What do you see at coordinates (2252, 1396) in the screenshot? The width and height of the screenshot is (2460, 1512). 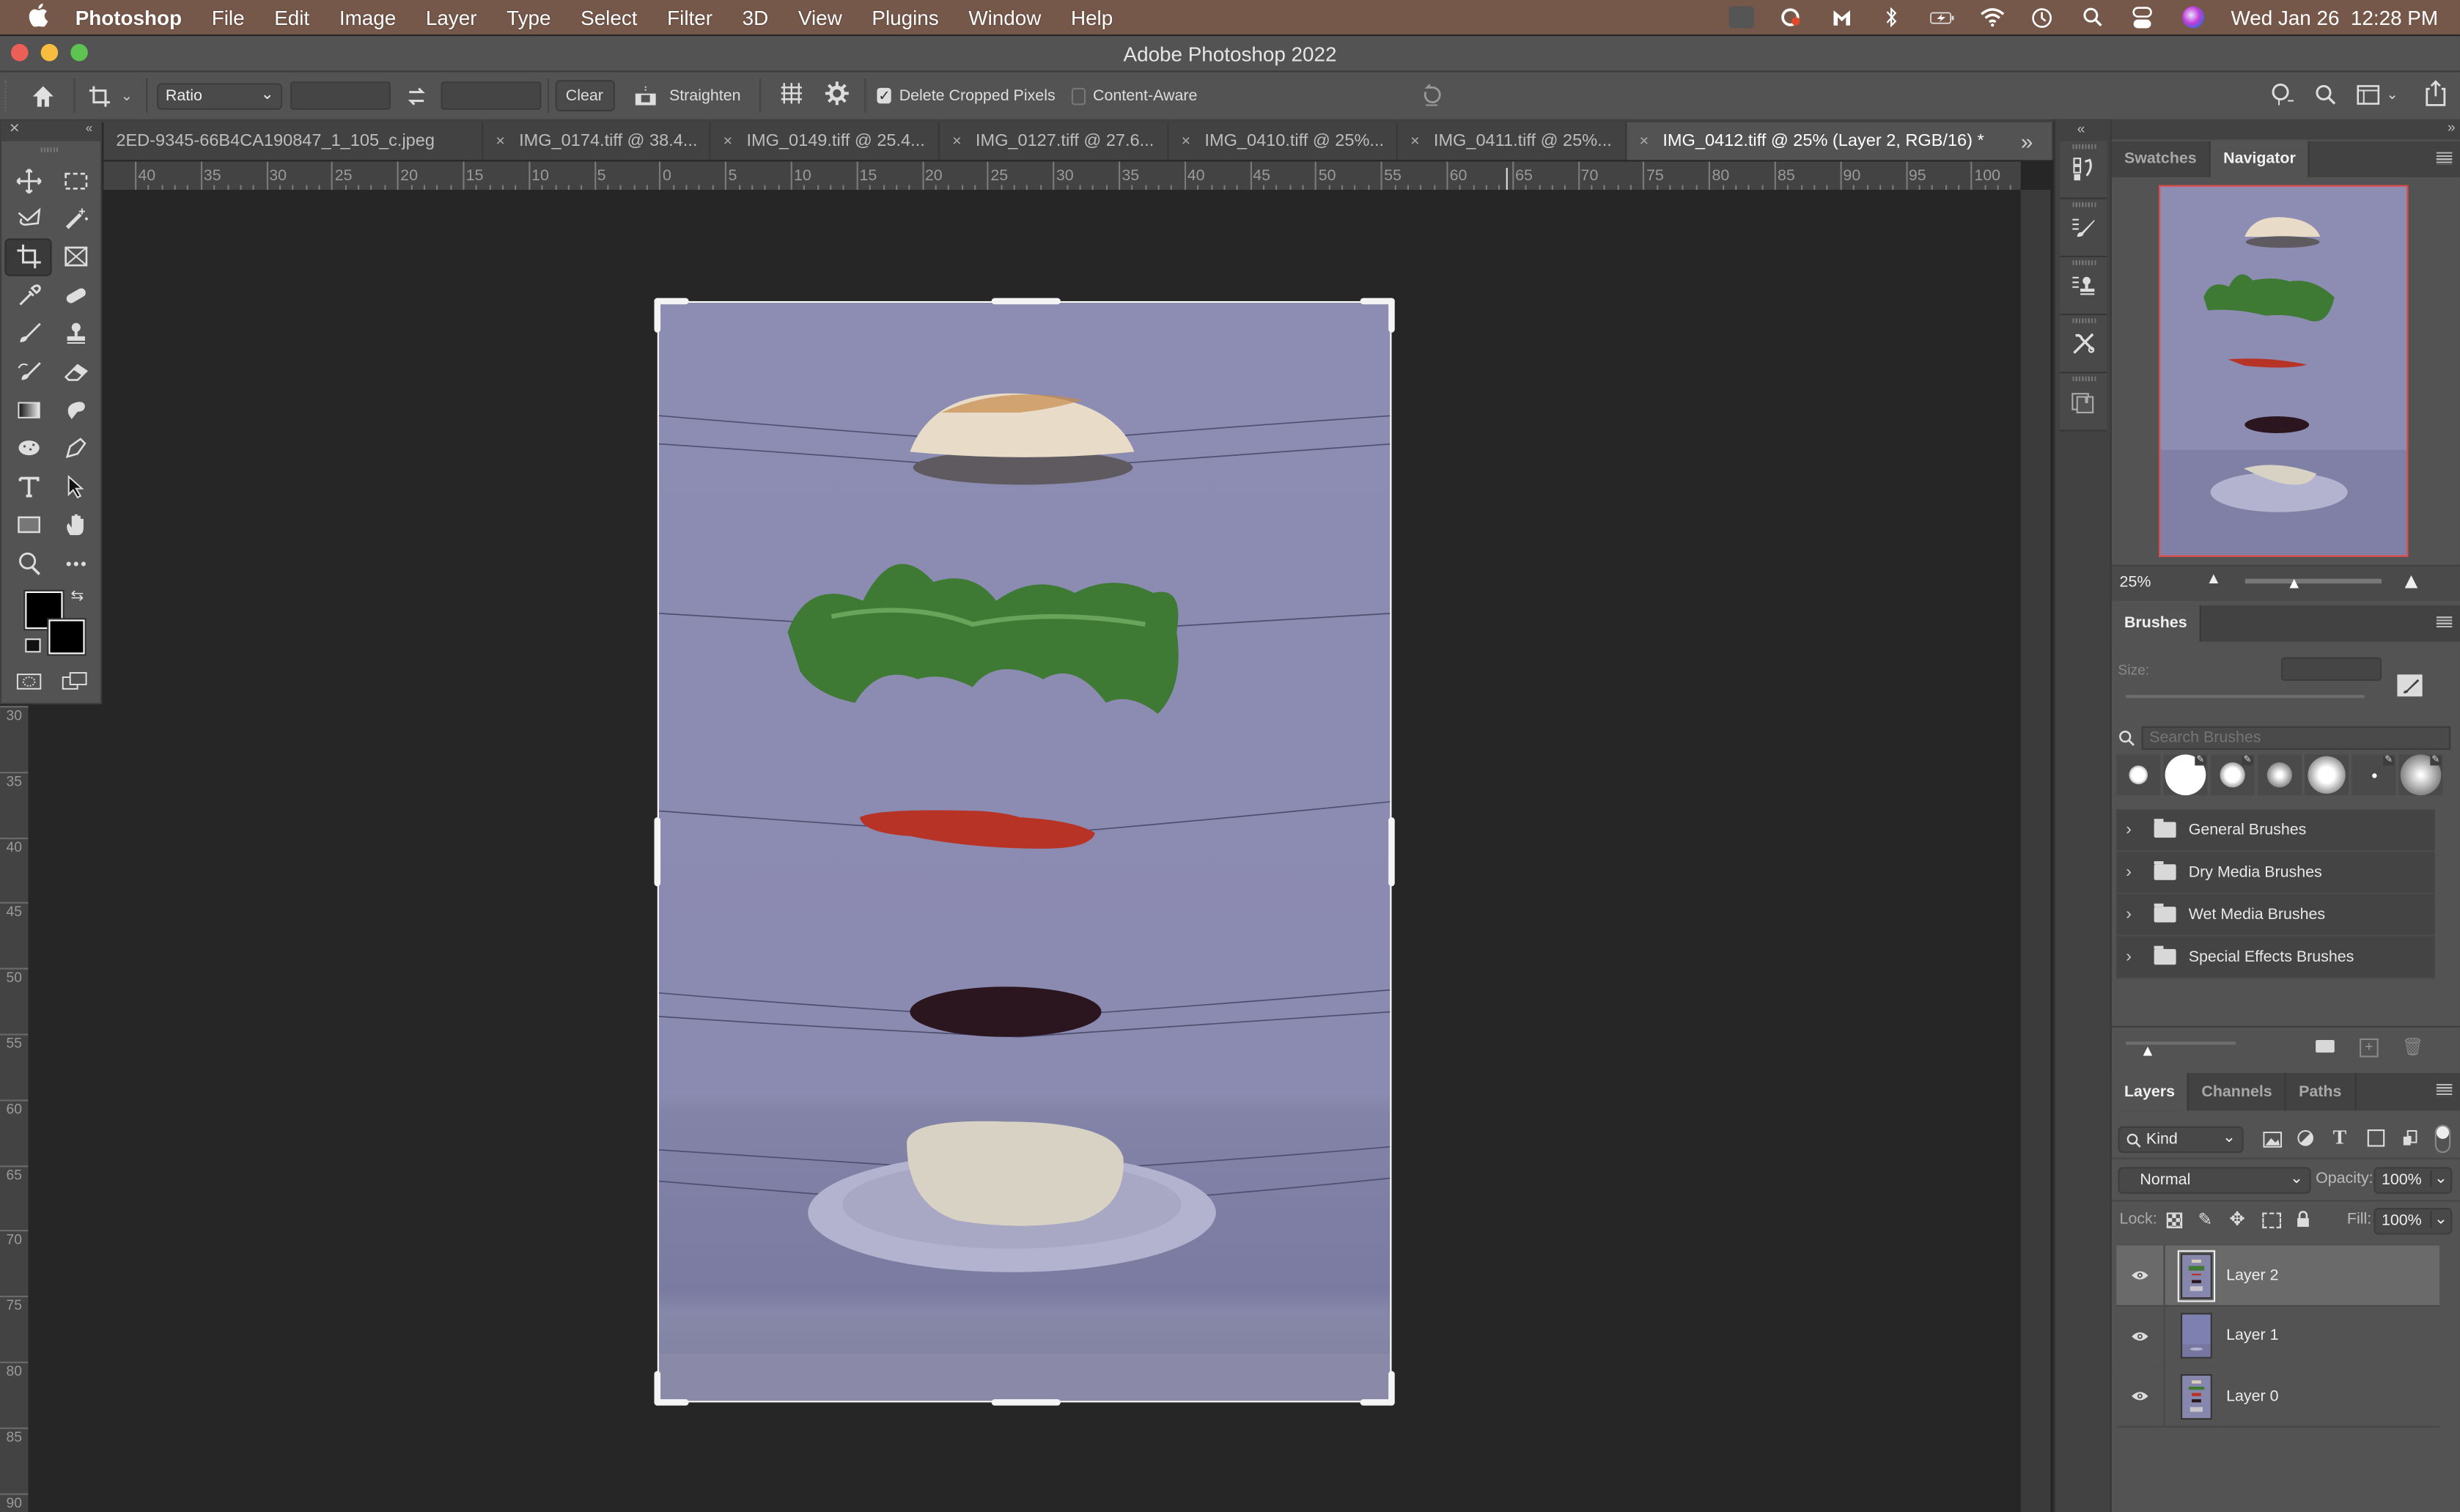 I see `layer-name: Layer 0` at bounding box center [2252, 1396].